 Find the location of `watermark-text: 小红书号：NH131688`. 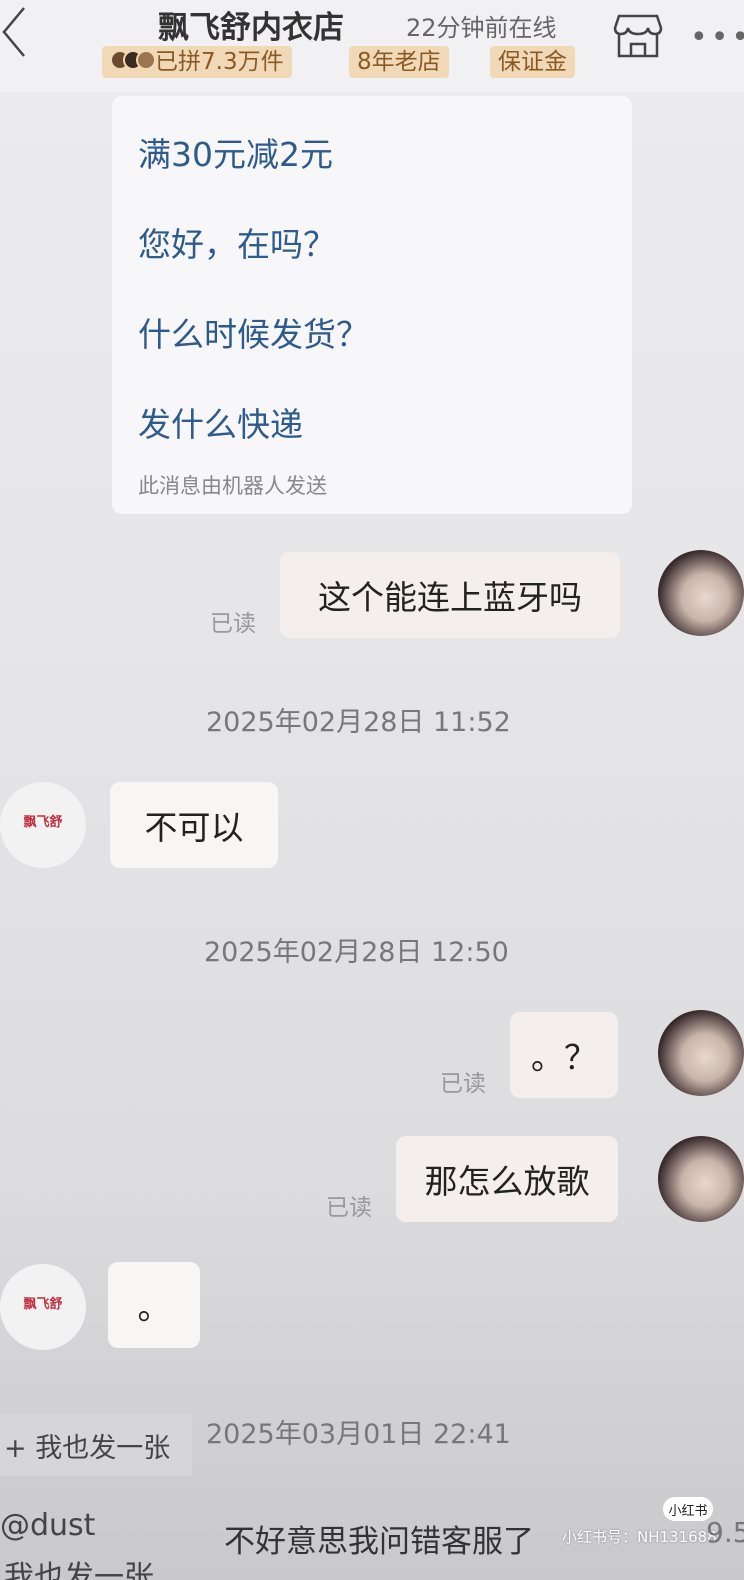

watermark-text: 小红书号：NH131688 is located at coordinates (639, 1537).